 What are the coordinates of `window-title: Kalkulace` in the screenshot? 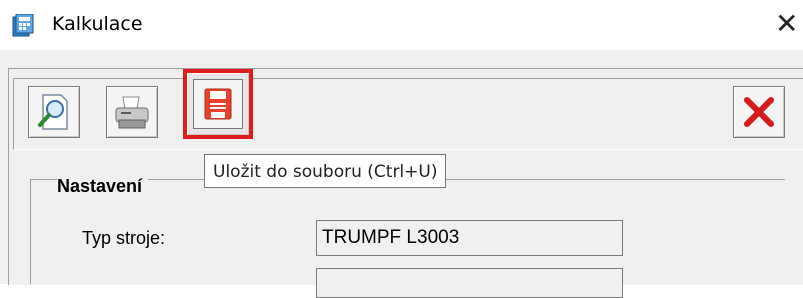 It's located at (97, 24).